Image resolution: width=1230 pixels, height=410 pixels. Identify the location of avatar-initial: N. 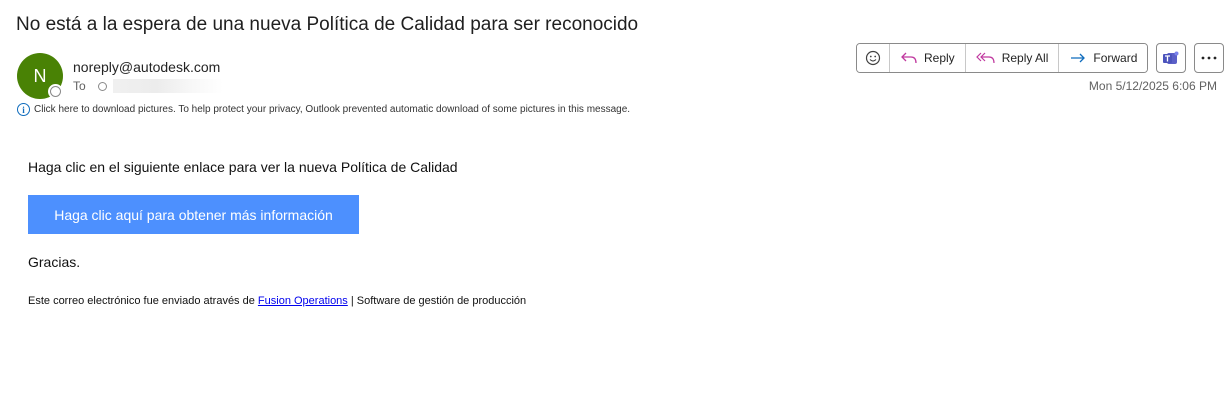
(40, 75).